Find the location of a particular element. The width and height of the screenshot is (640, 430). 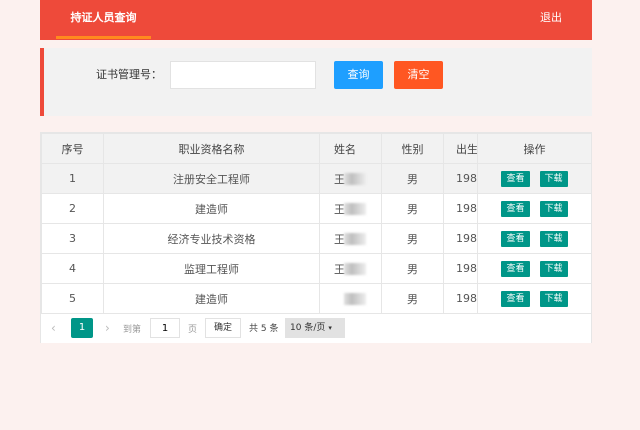

page-label: 页 is located at coordinates (193, 330).